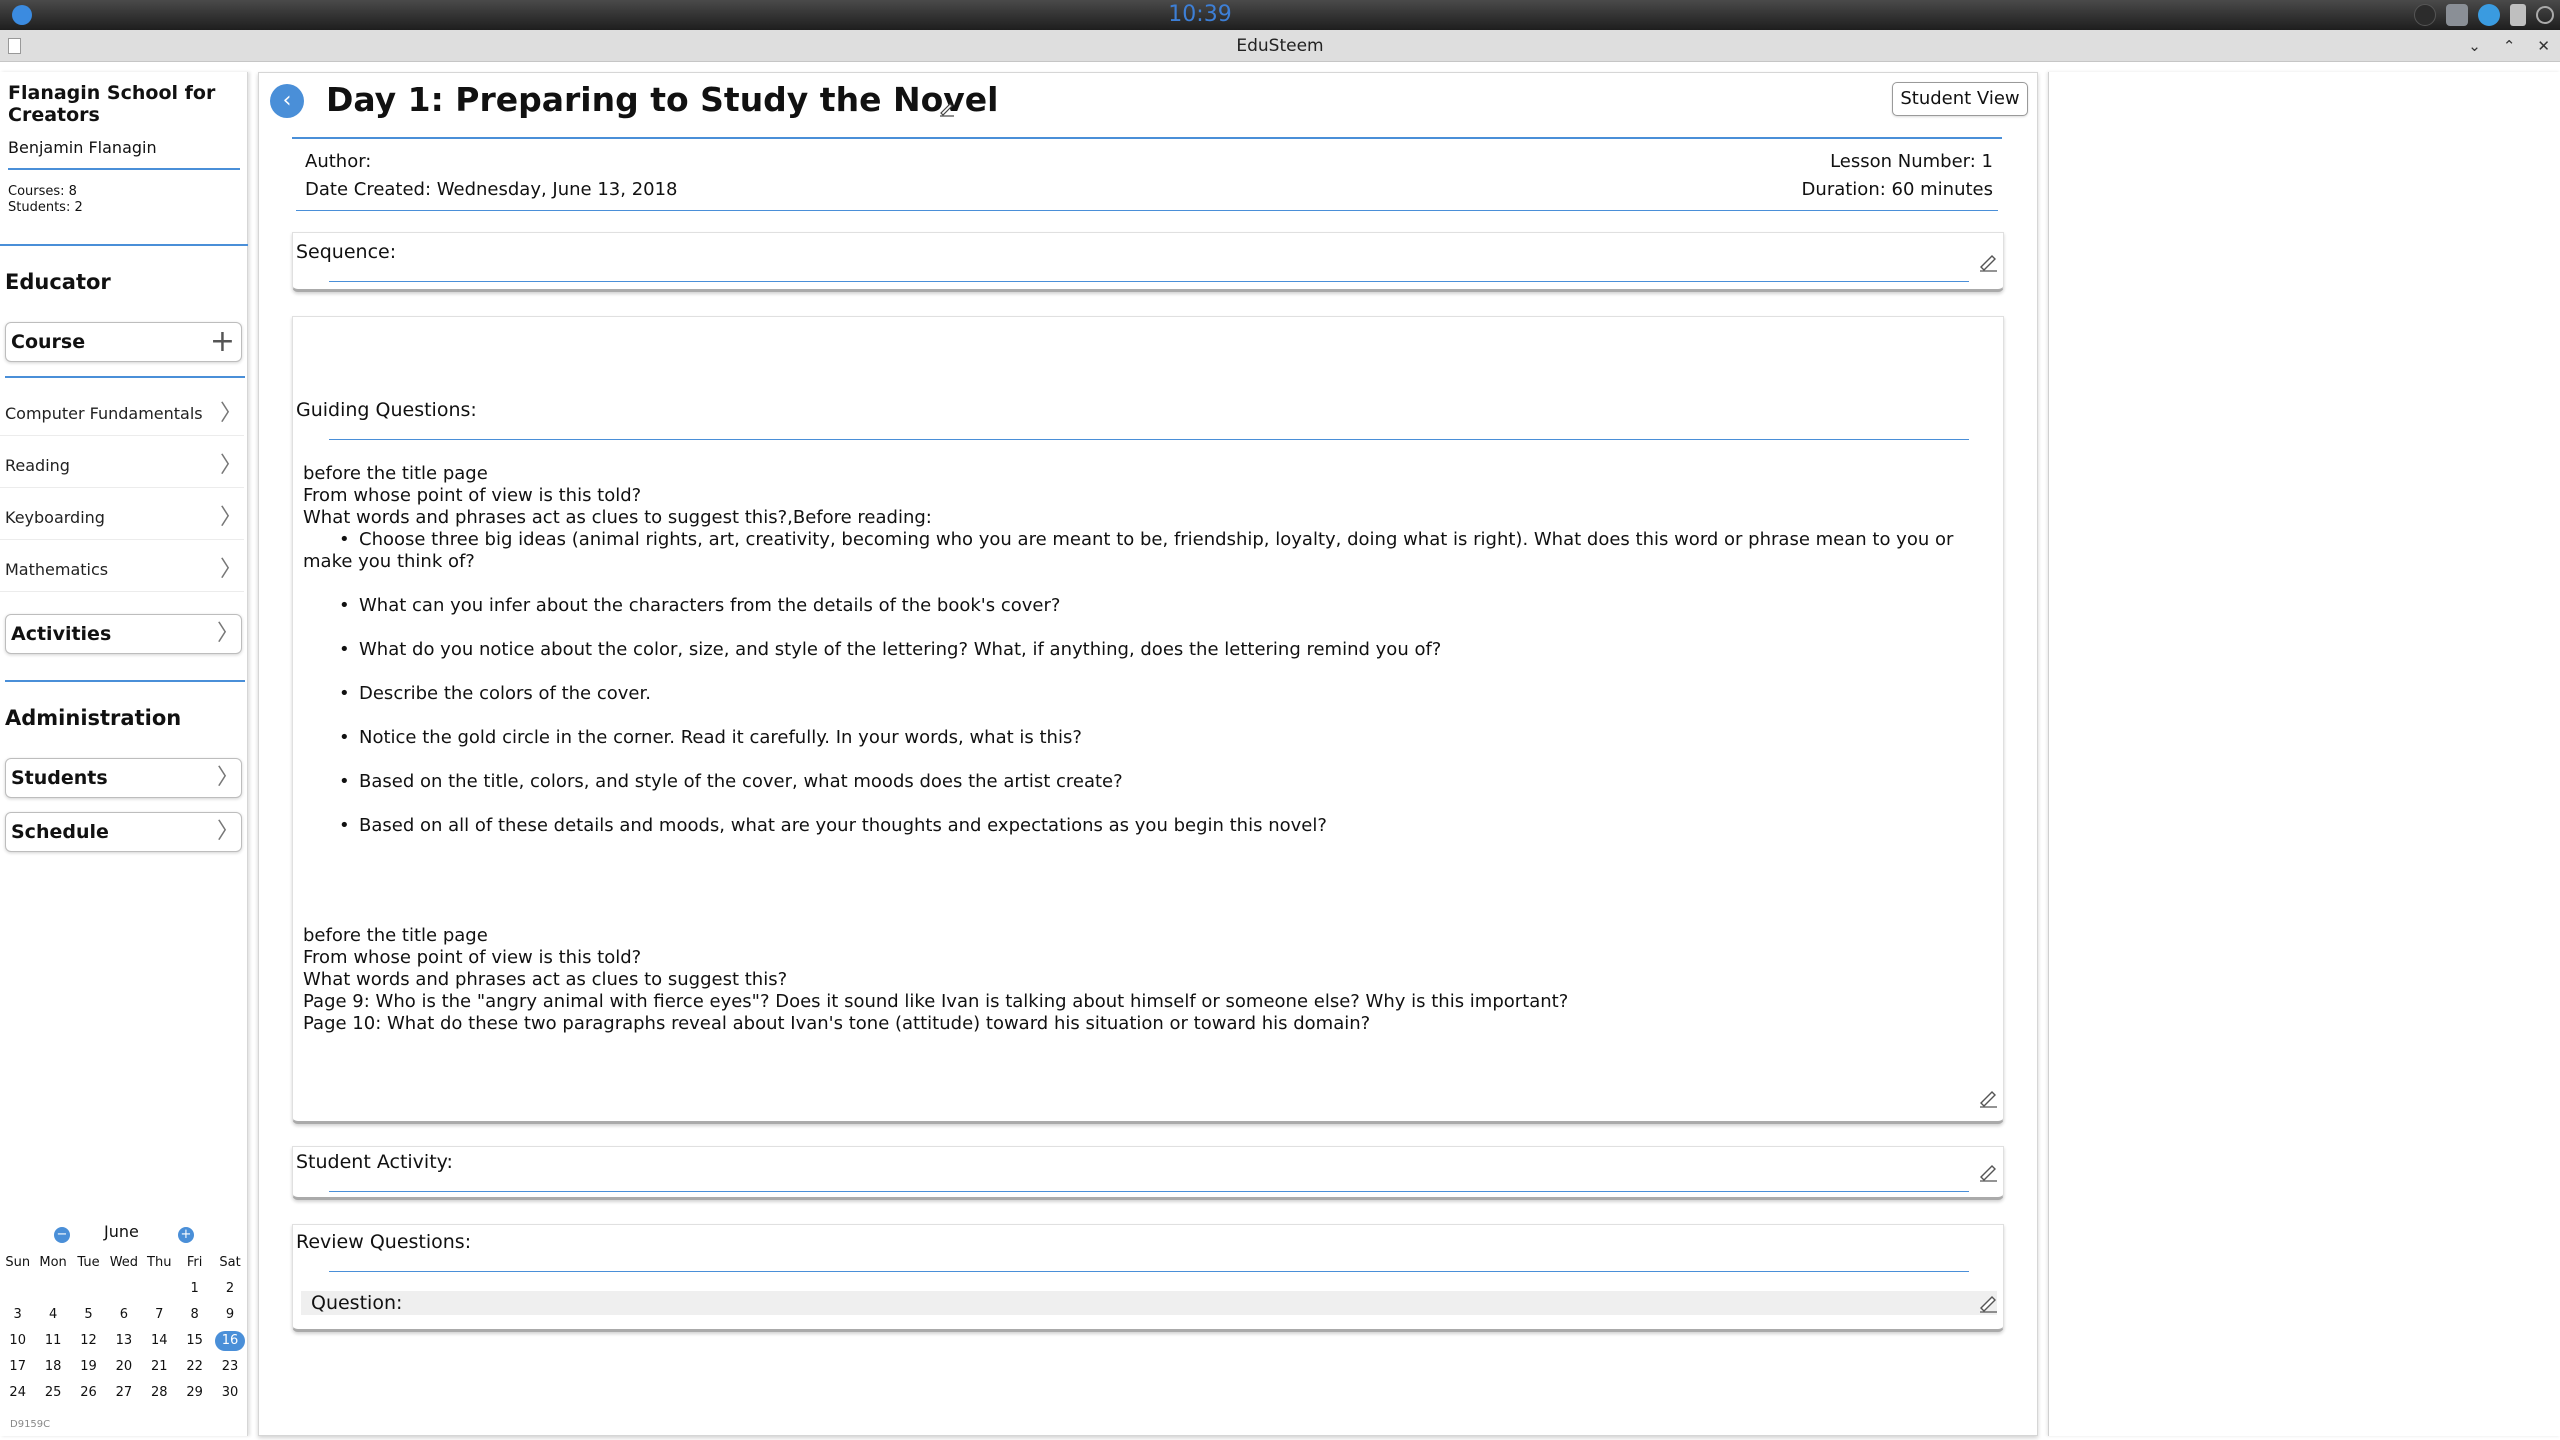 The width and height of the screenshot is (2560, 1440). What do you see at coordinates (82, 147) in the screenshot?
I see `user-name: Benjamin Flanagin` at bounding box center [82, 147].